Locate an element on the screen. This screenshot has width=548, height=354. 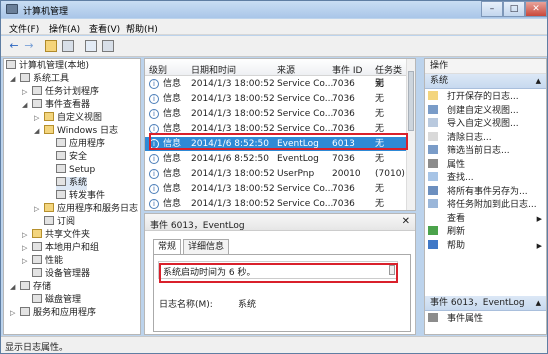
action-item: 属性 is located at coordinates (487, 164).